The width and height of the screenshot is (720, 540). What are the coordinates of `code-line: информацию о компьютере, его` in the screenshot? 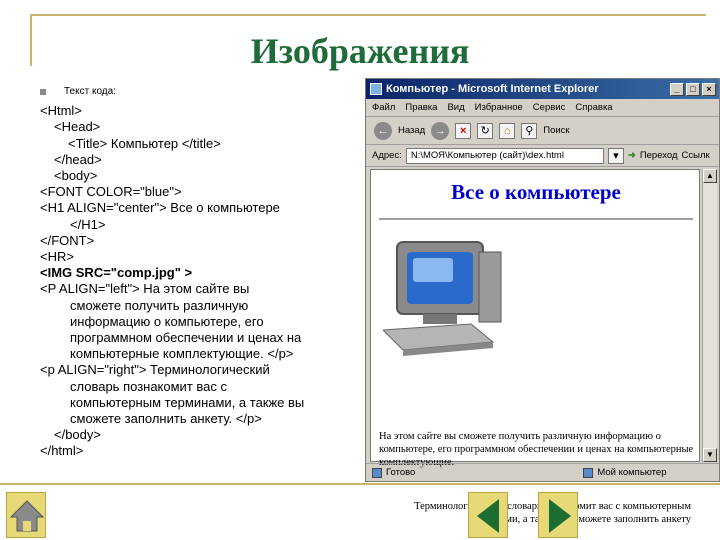 It's located at (167, 321).